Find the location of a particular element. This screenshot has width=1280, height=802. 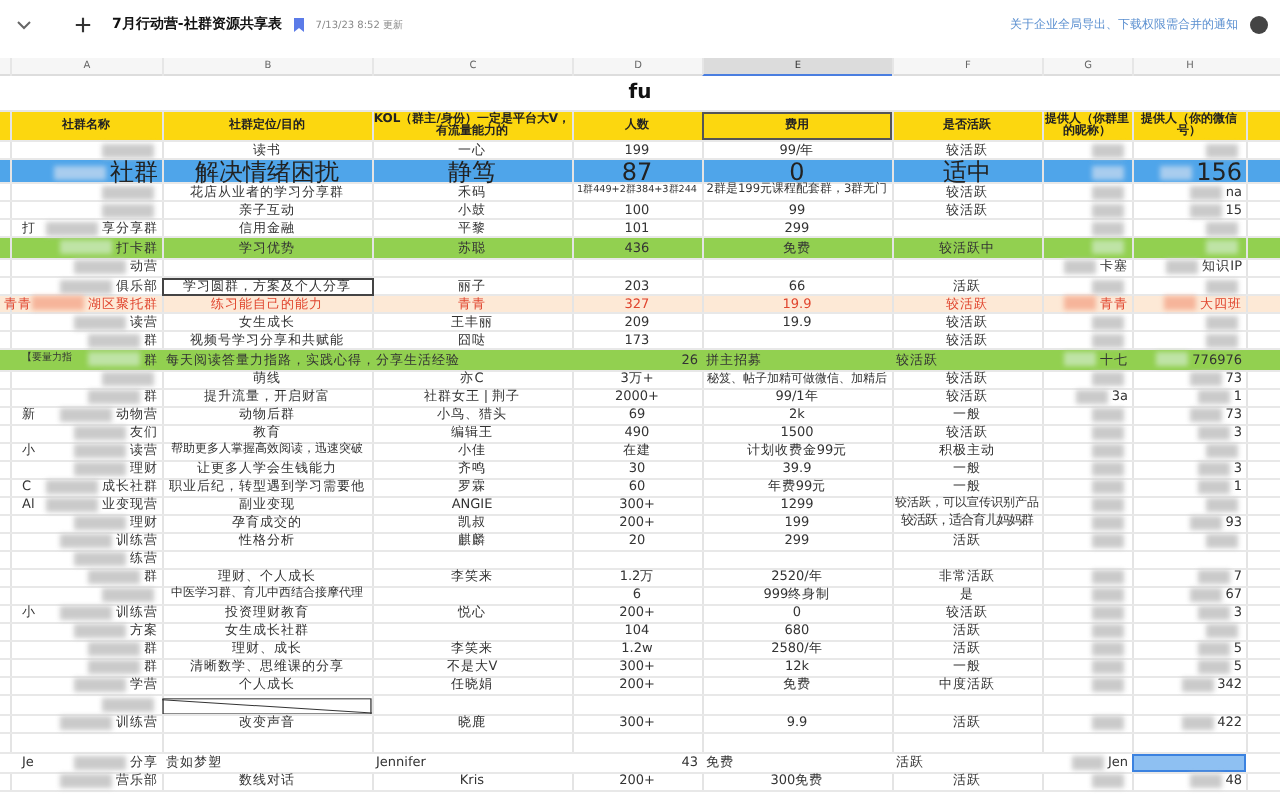

sheet-title: fu is located at coordinates (640, 93).